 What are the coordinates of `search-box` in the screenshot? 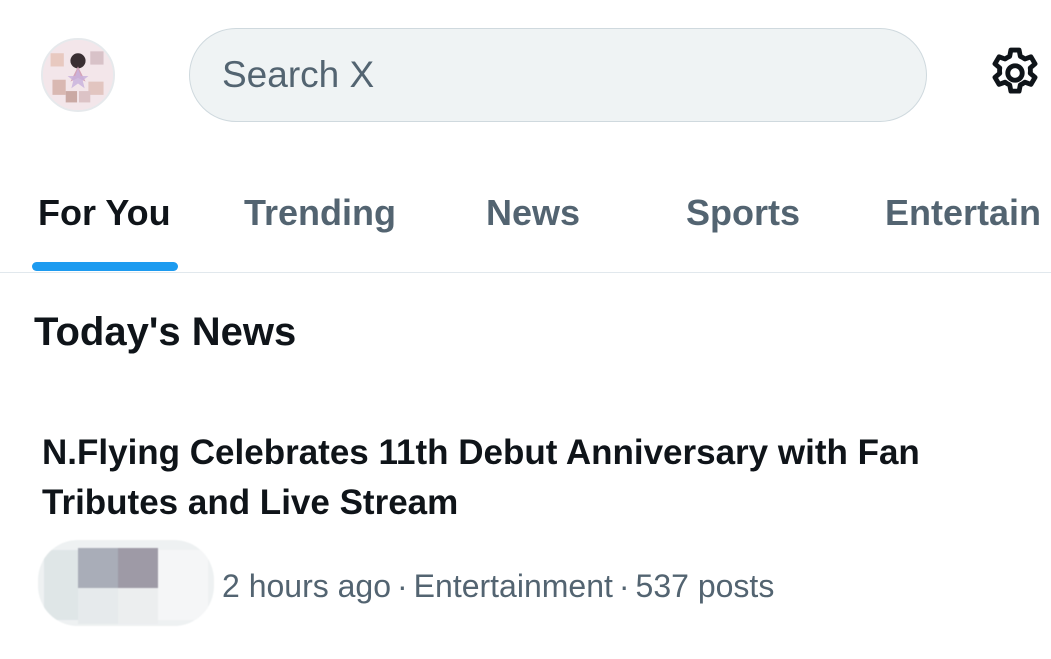 It's located at (558, 75).